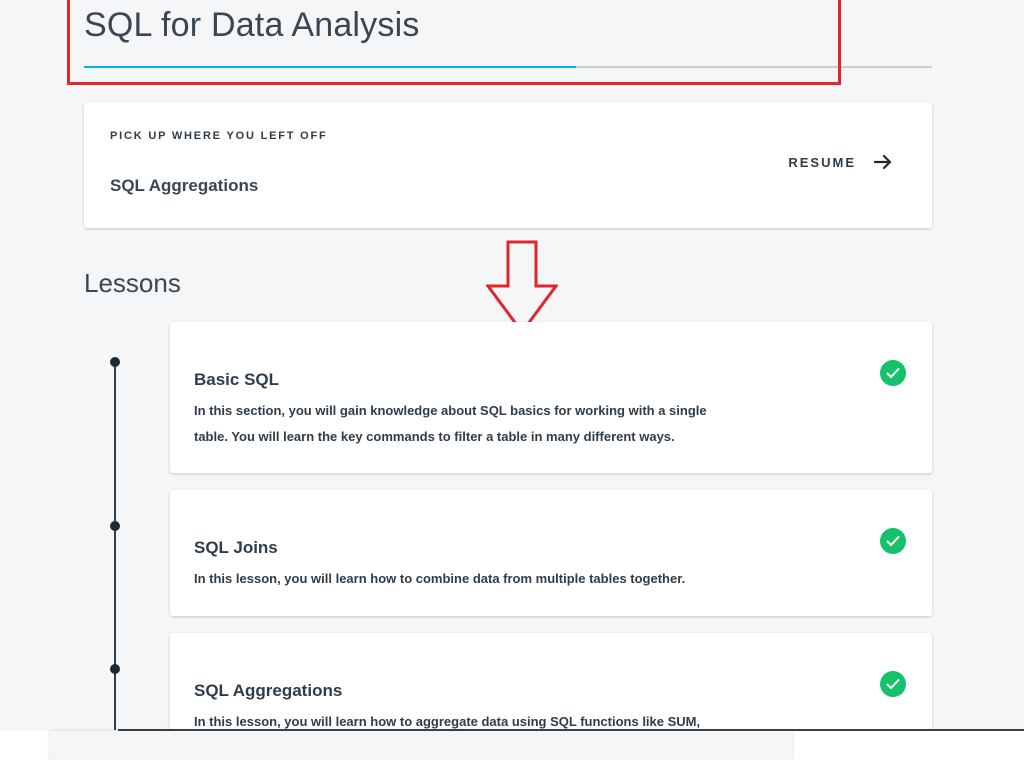 The image size is (1024, 760). Describe the element at coordinates (571, 730) in the screenshot. I see `bottom-divider` at that location.